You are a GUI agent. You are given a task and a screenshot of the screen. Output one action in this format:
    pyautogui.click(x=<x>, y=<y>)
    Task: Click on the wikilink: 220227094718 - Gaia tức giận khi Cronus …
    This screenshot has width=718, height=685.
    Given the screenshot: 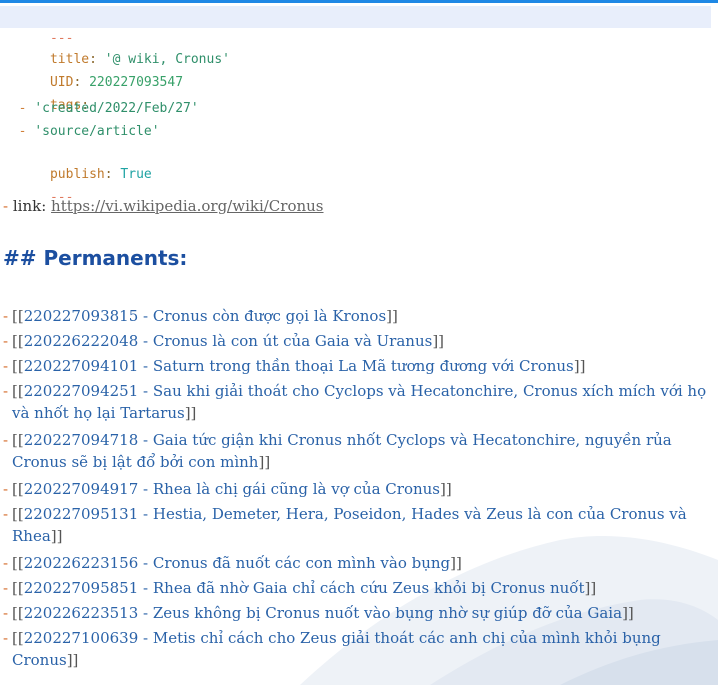 What is the action you would take?
    pyautogui.click(x=342, y=451)
    